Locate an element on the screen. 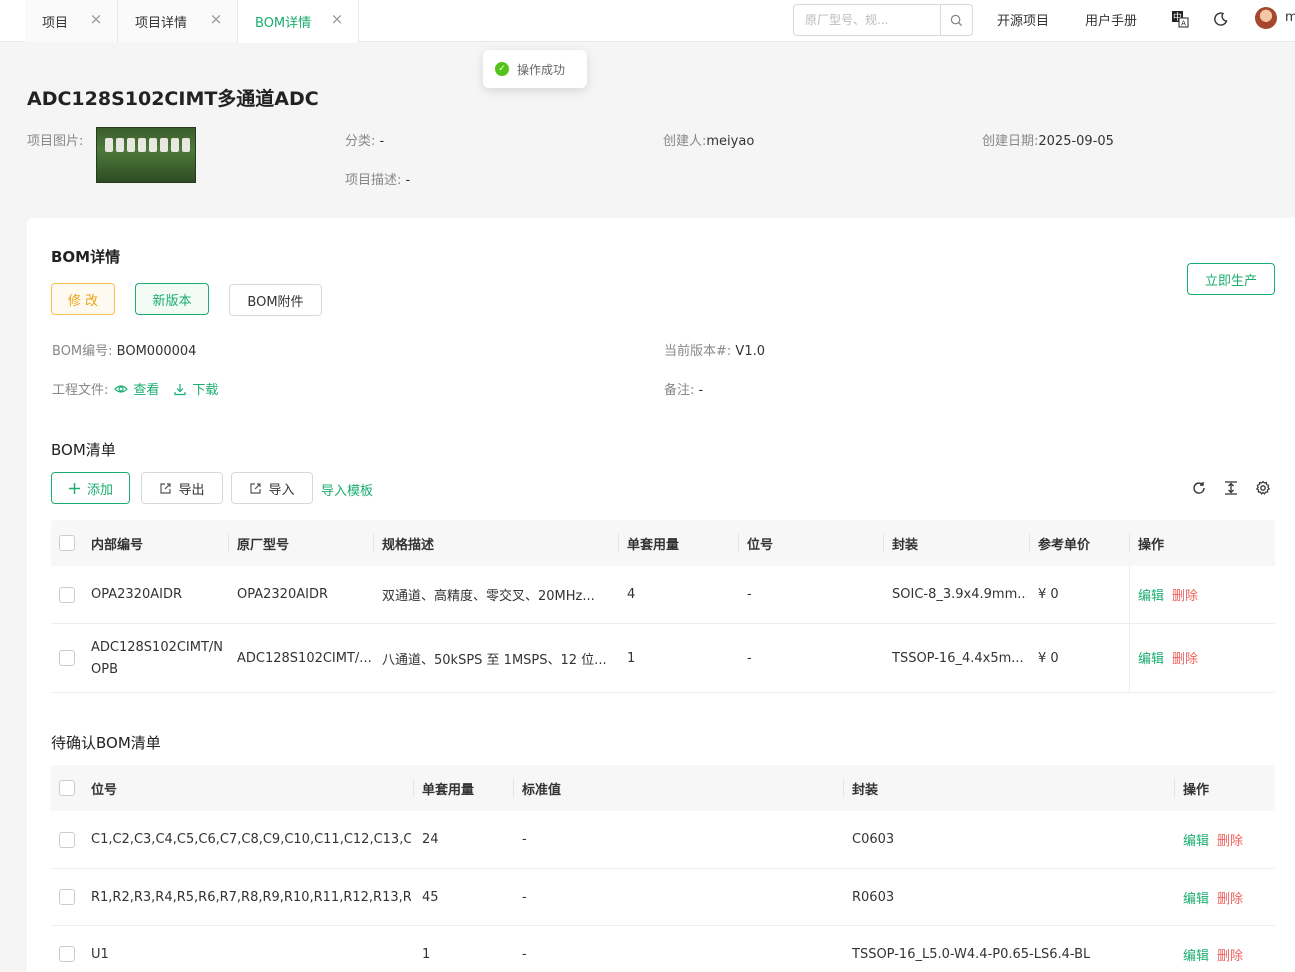 This screenshot has height=972, width=1295. column-header: 规格描述 is located at coordinates (403, 543).